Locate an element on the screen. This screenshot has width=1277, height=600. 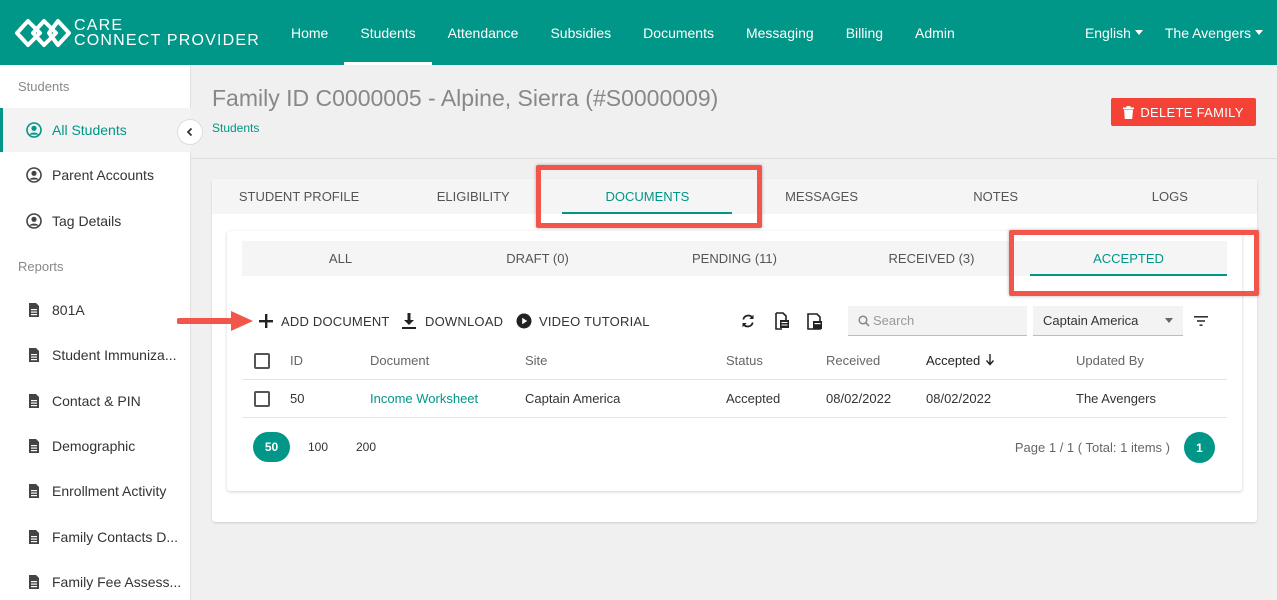
print-button is located at coordinates (814, 321).